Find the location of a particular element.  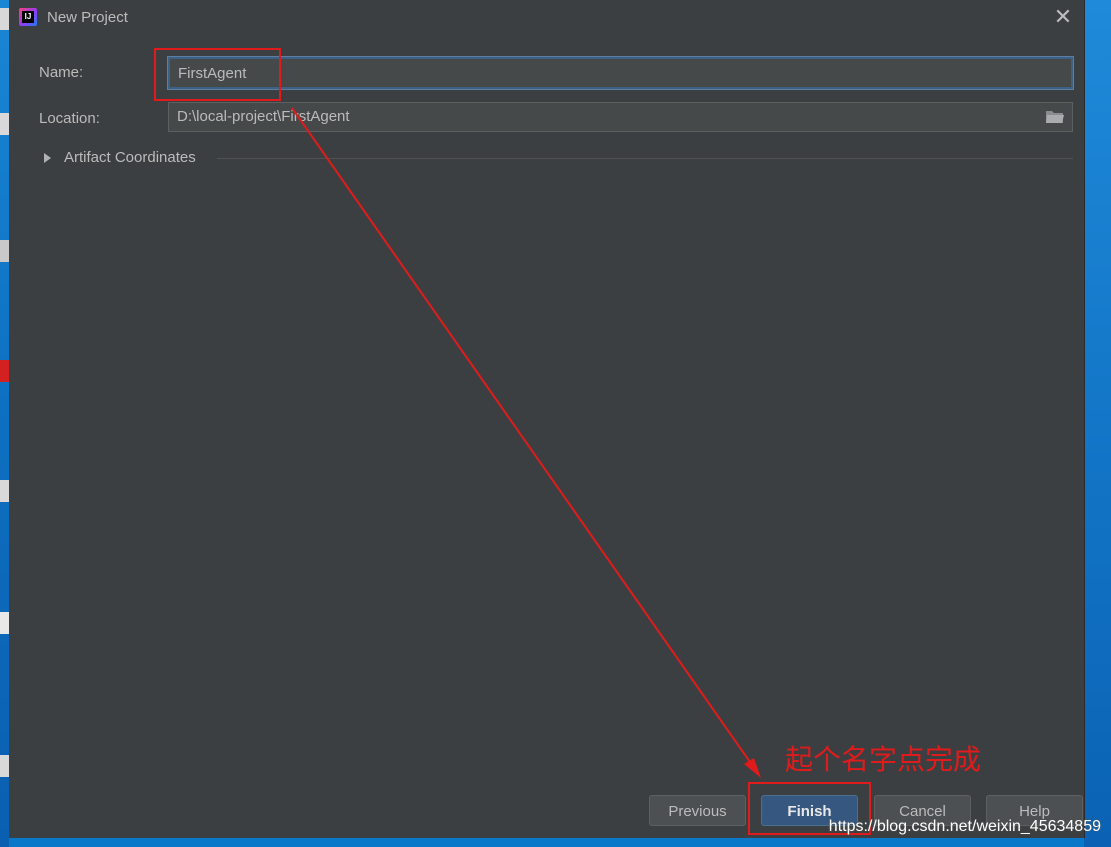

annotation-text: 起个名字点完成 is located at coordinates (883, 759).